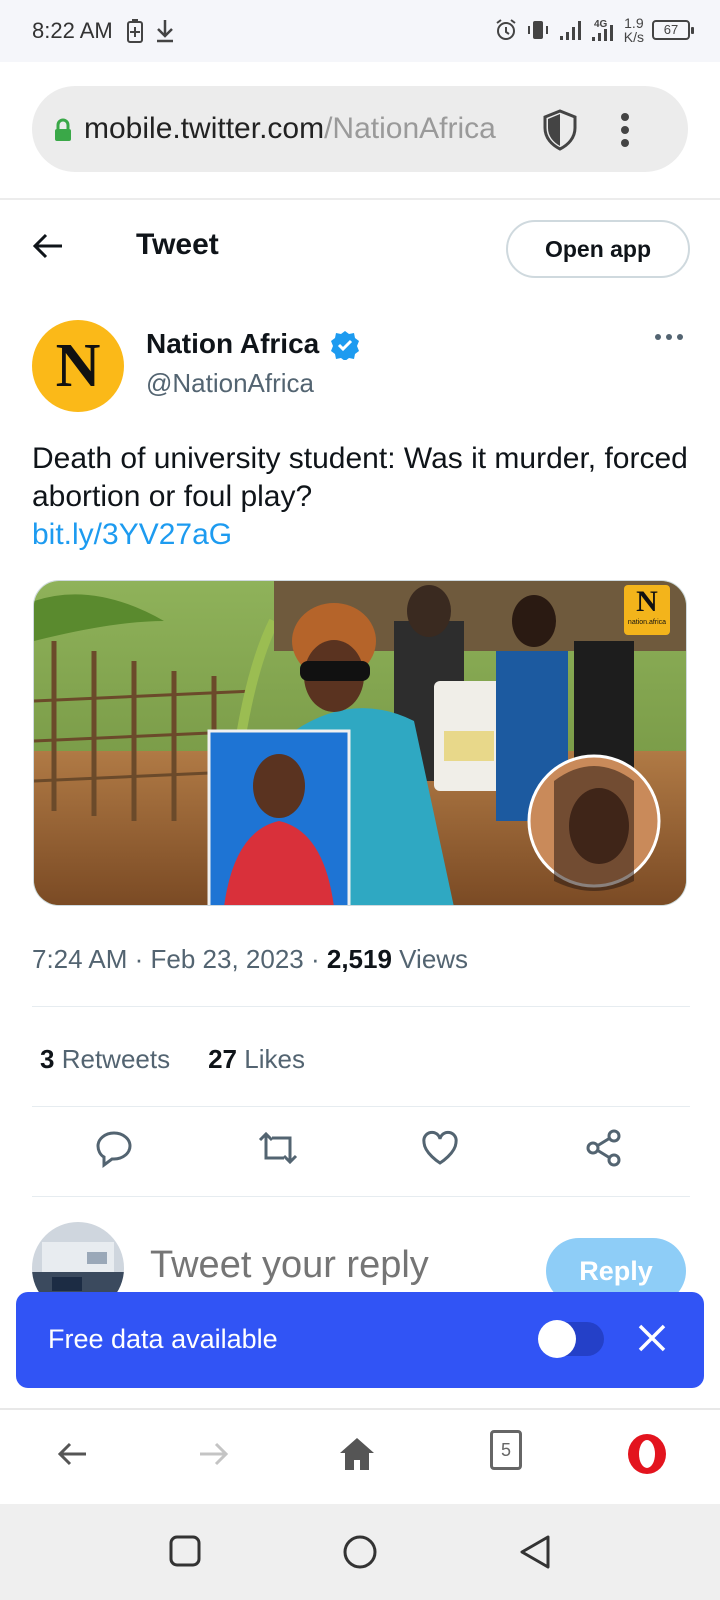 Image resolution: width=720 pixels, height=1600 pixels. What do you see at coordinates (652, 1338) in the screenshot?
I see `close-icon` at bounding box center [652, 1338].